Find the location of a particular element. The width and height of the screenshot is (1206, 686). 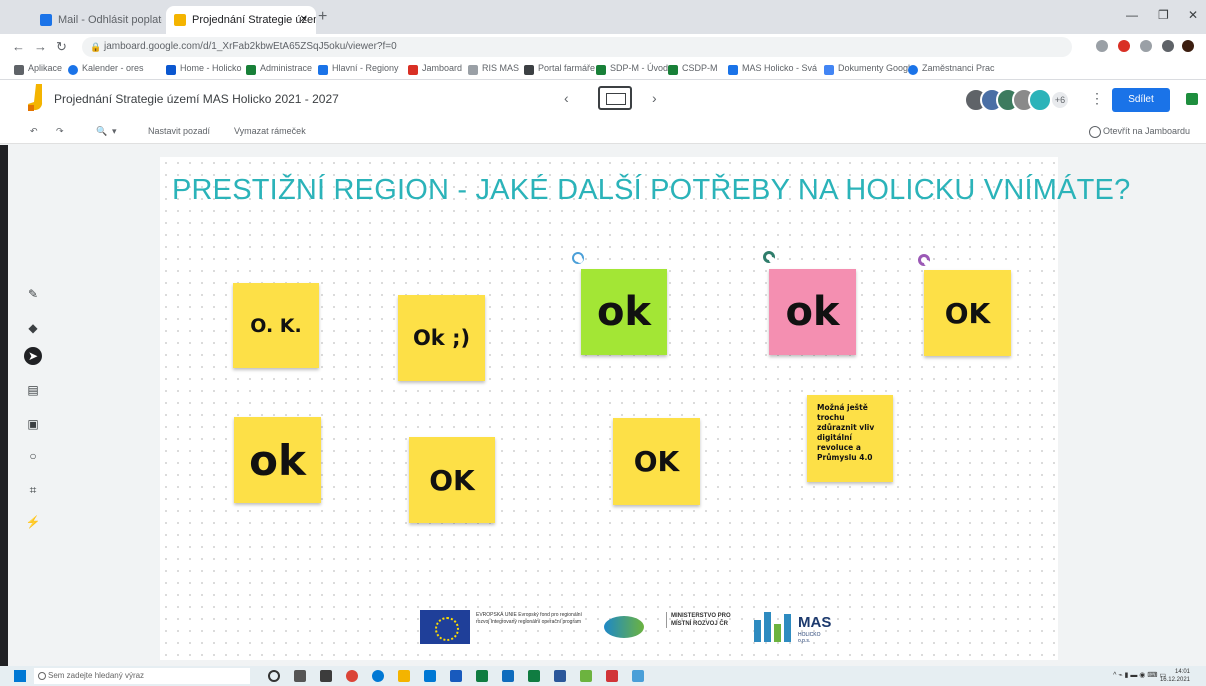

eu-flag-icon is located at coordinates (445, 627).